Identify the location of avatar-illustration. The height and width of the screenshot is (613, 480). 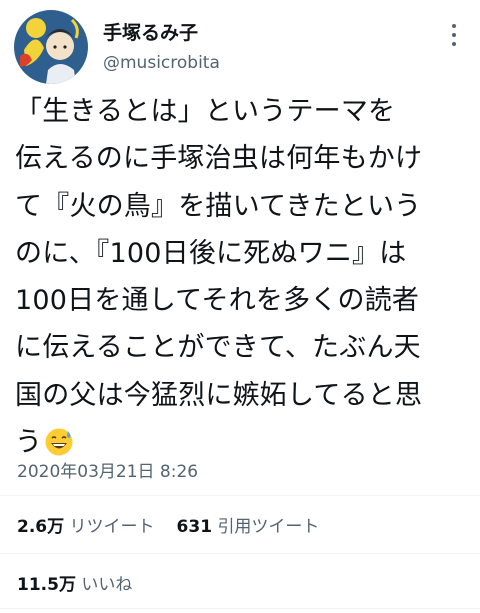
(51, 47).